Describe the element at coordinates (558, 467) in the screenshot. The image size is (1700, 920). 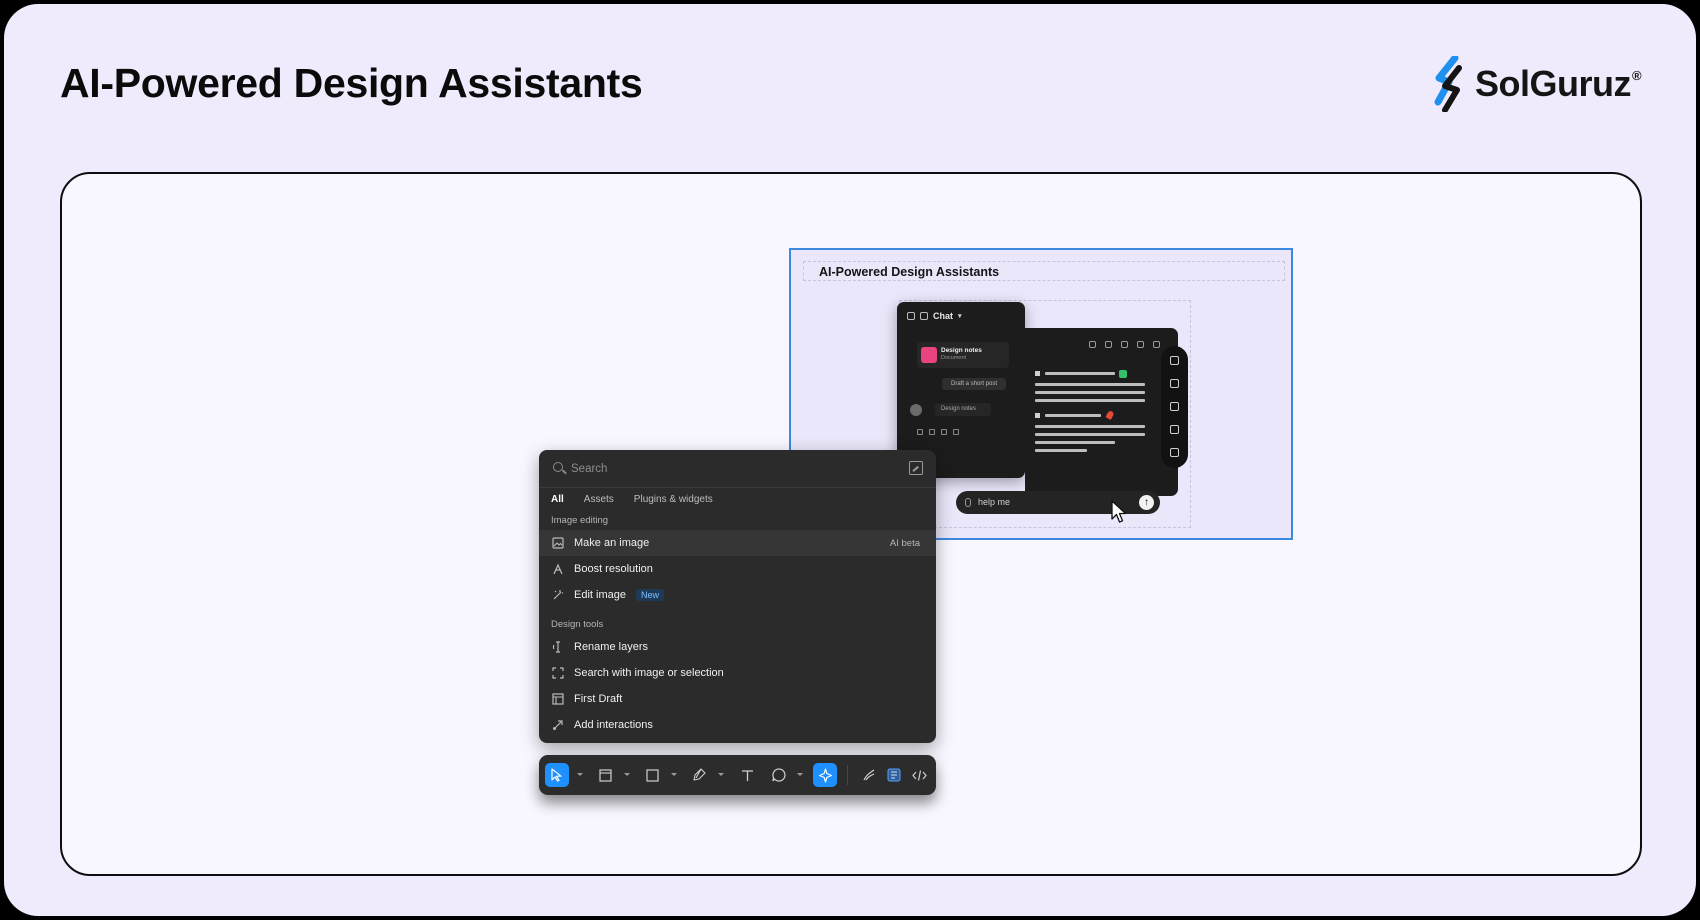
I see `search-icon` at that location.